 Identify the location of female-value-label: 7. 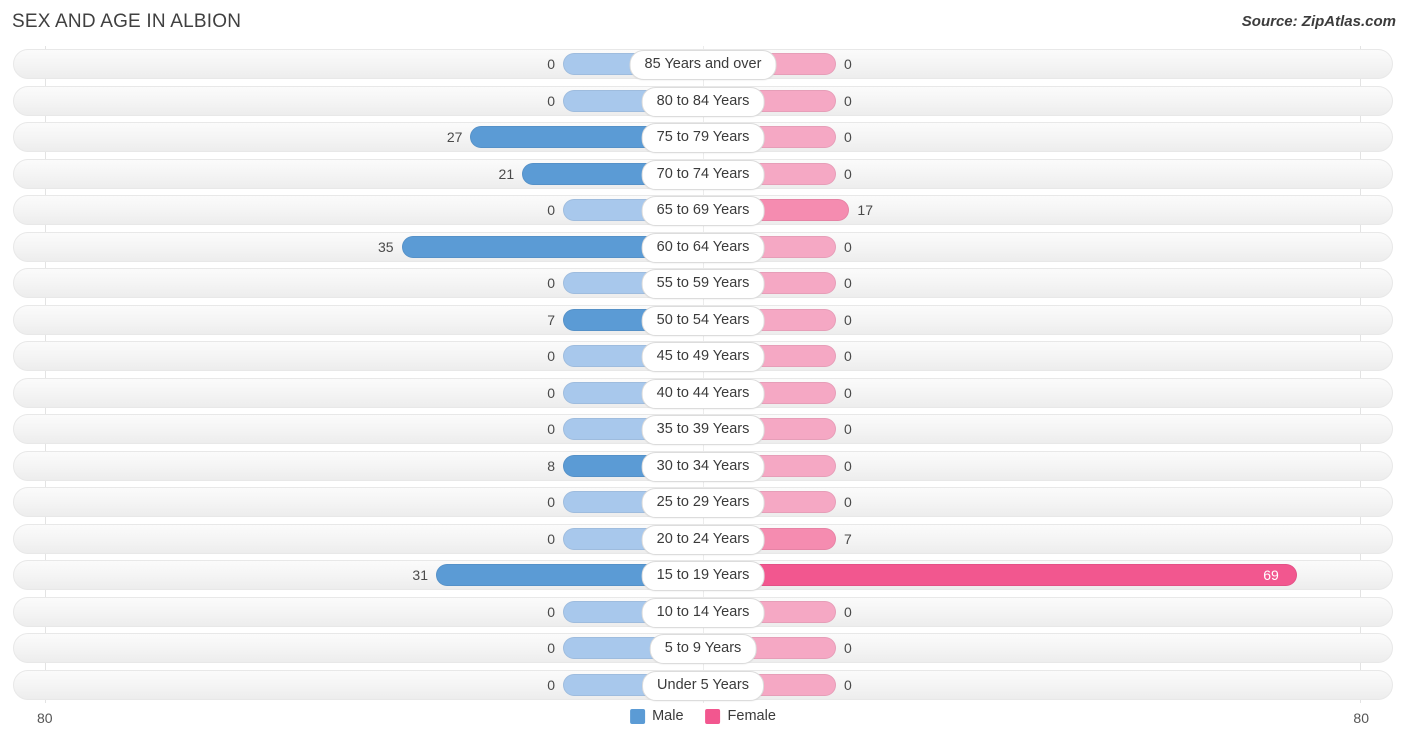
(848, 538).